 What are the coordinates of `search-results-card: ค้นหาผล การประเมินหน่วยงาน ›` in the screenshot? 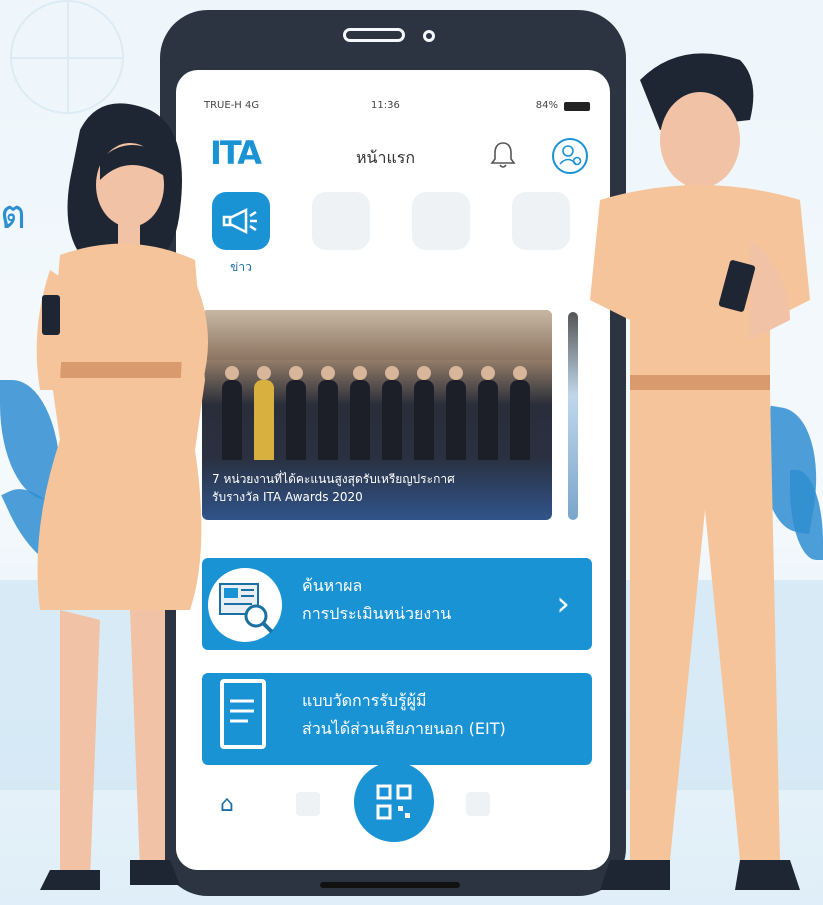 It's located at (397, 604).